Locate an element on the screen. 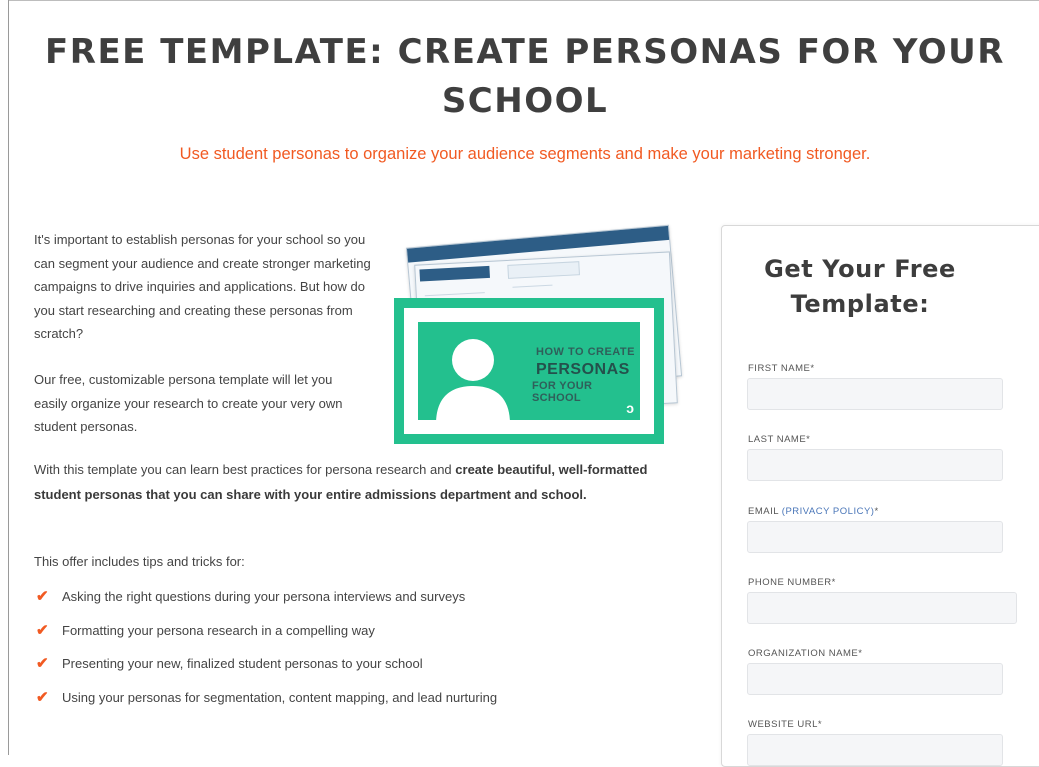 This screenshot has height=767, width=1039. first-name-label: FIRST NAME* is located at coordinates (781, 368).